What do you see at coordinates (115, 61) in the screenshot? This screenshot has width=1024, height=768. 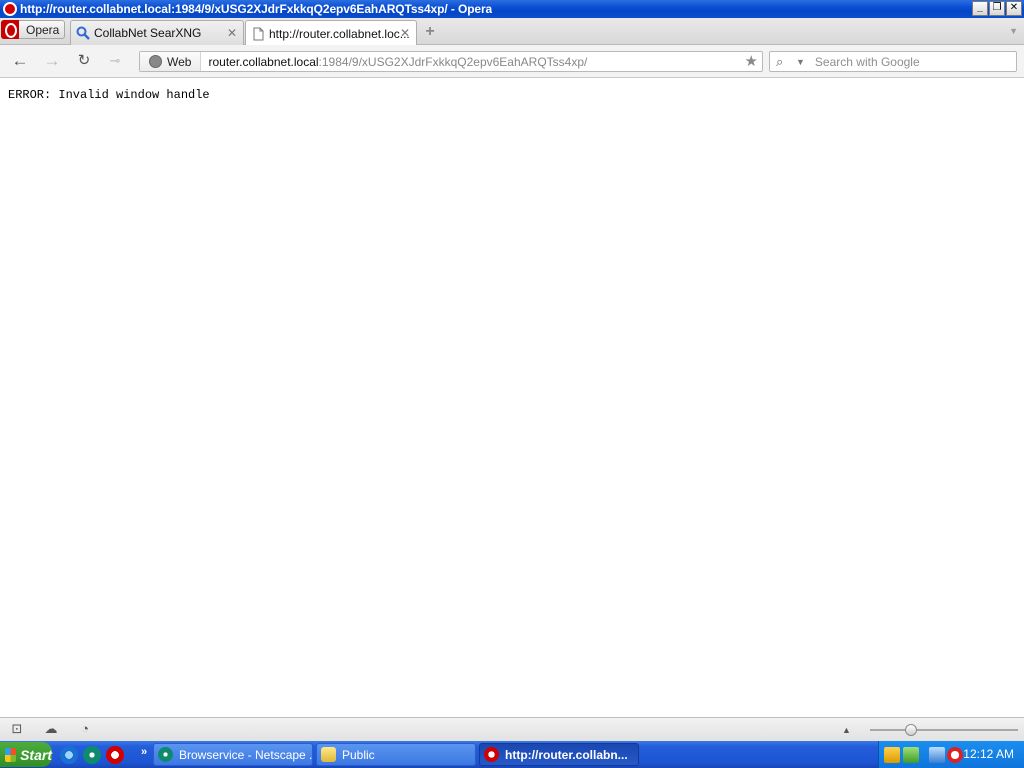 I see `key-icon: ⊸` at bounding box center [115, 61].